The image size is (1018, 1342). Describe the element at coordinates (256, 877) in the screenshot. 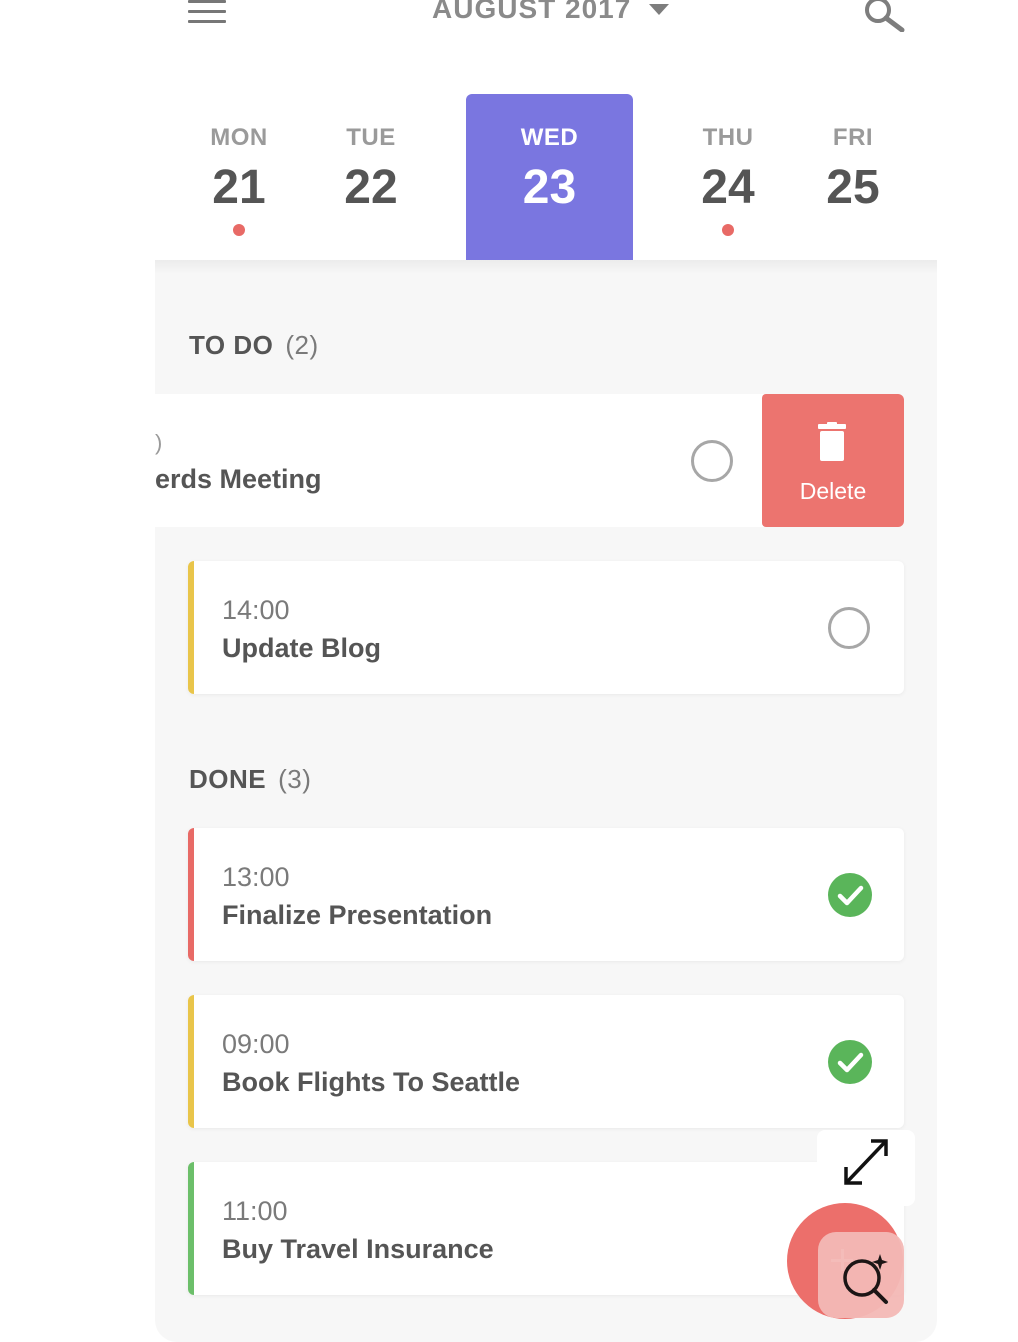

I see `task-time: 13:00` at that location.